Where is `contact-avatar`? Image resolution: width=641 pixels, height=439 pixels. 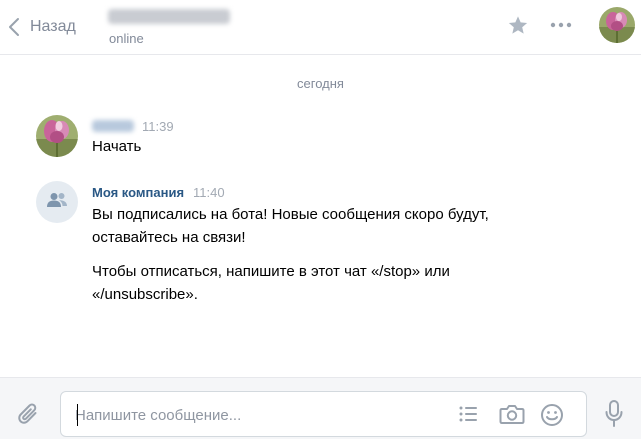 contact-avatar is located at coordinates (617, 25).